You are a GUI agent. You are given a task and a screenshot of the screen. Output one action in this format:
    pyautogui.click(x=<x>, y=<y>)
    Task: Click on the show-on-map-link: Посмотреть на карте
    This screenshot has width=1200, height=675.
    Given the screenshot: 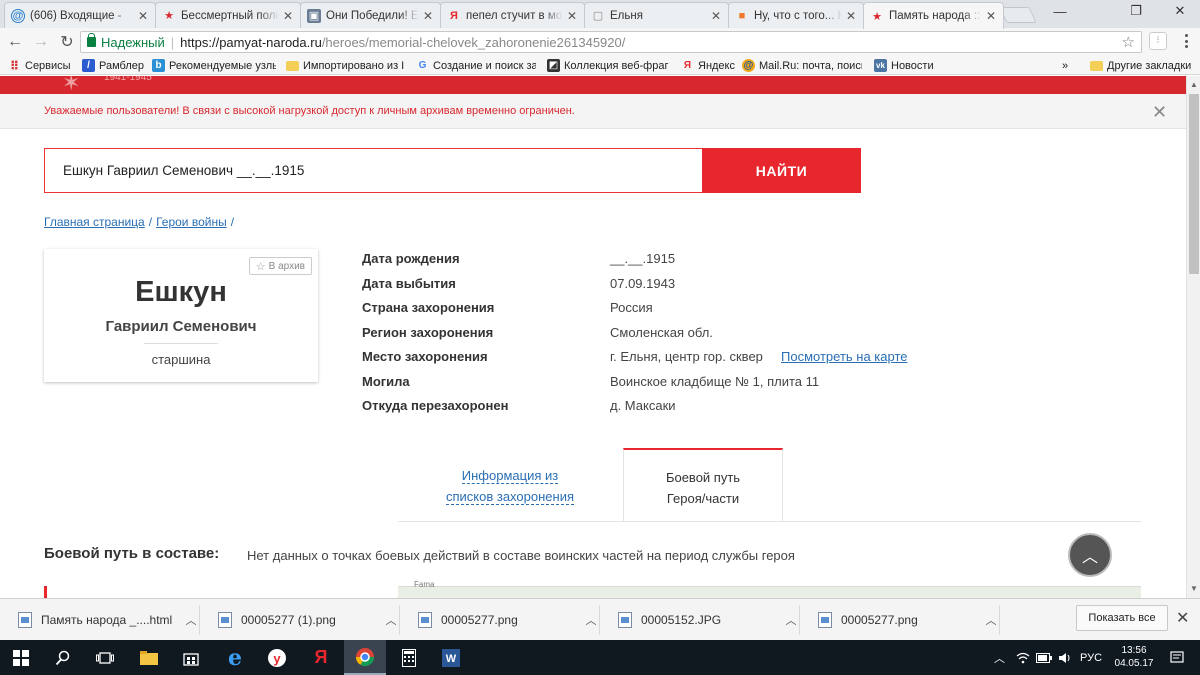 What is the action you would take?
    pyautogui.click(x=844, y=356)
    